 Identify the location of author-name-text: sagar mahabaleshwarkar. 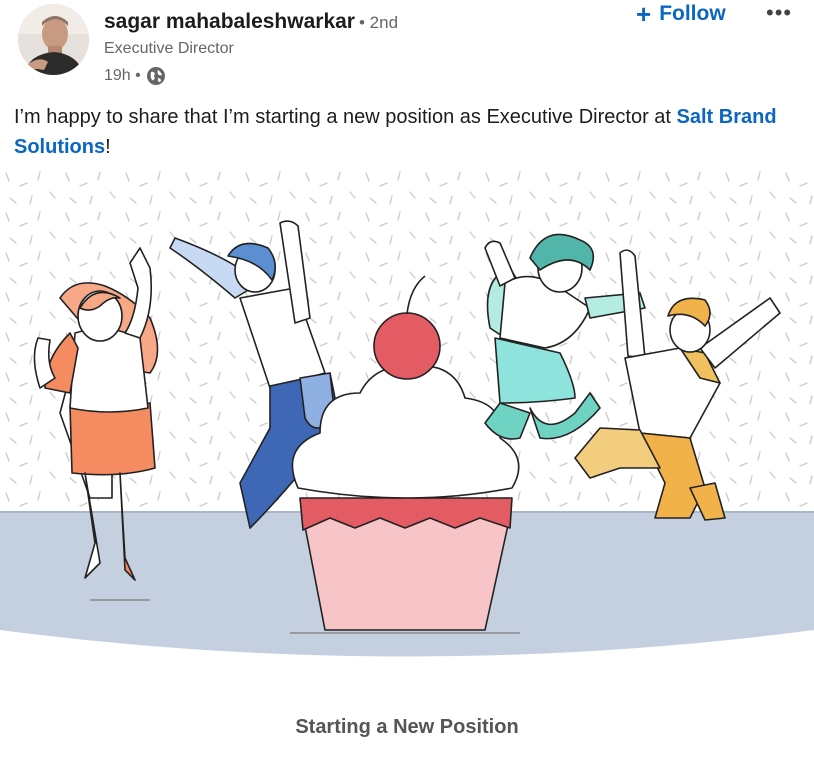
(229, 21).